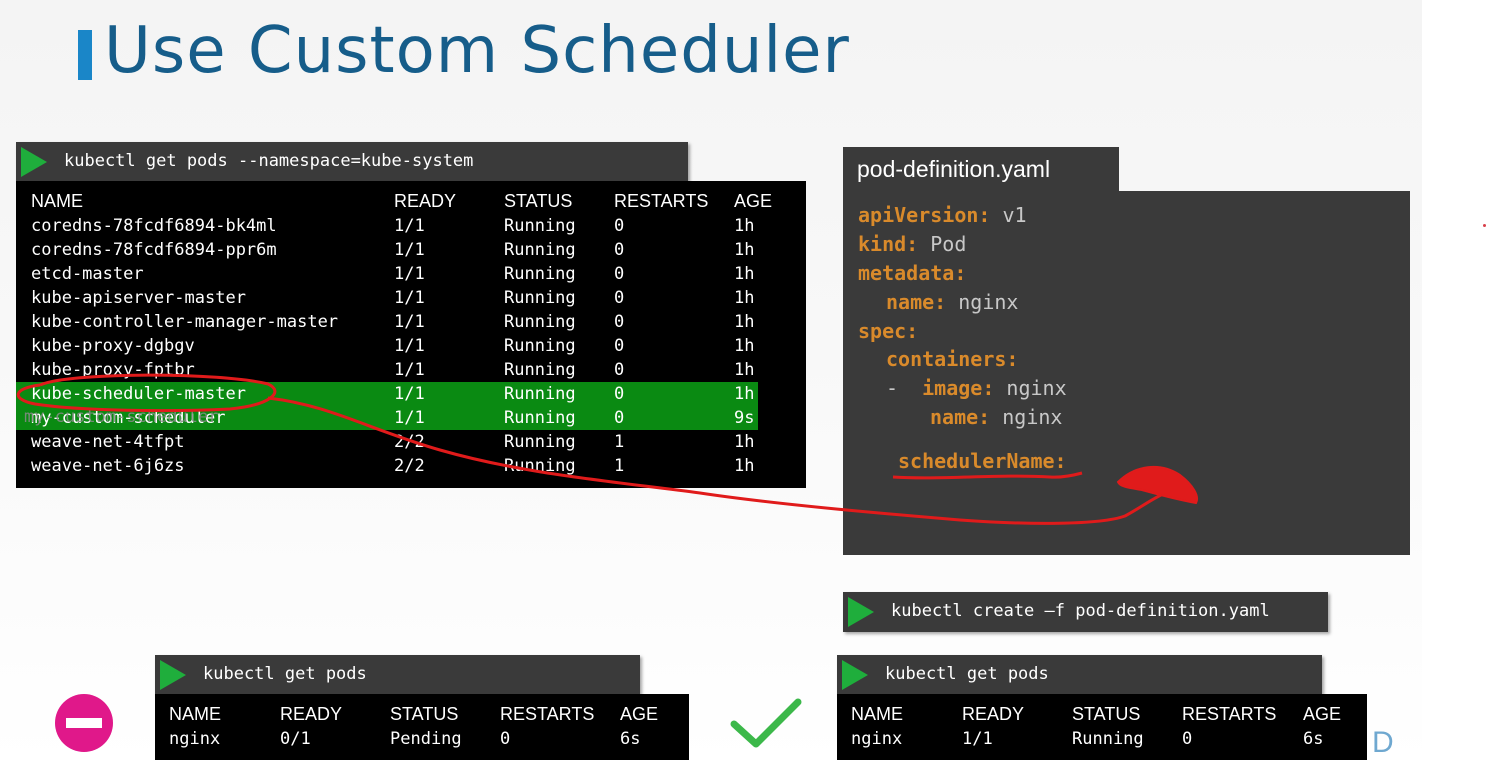 The image size is (1489, 766). I want to click on cell-age: 6s, so click(630, 739).